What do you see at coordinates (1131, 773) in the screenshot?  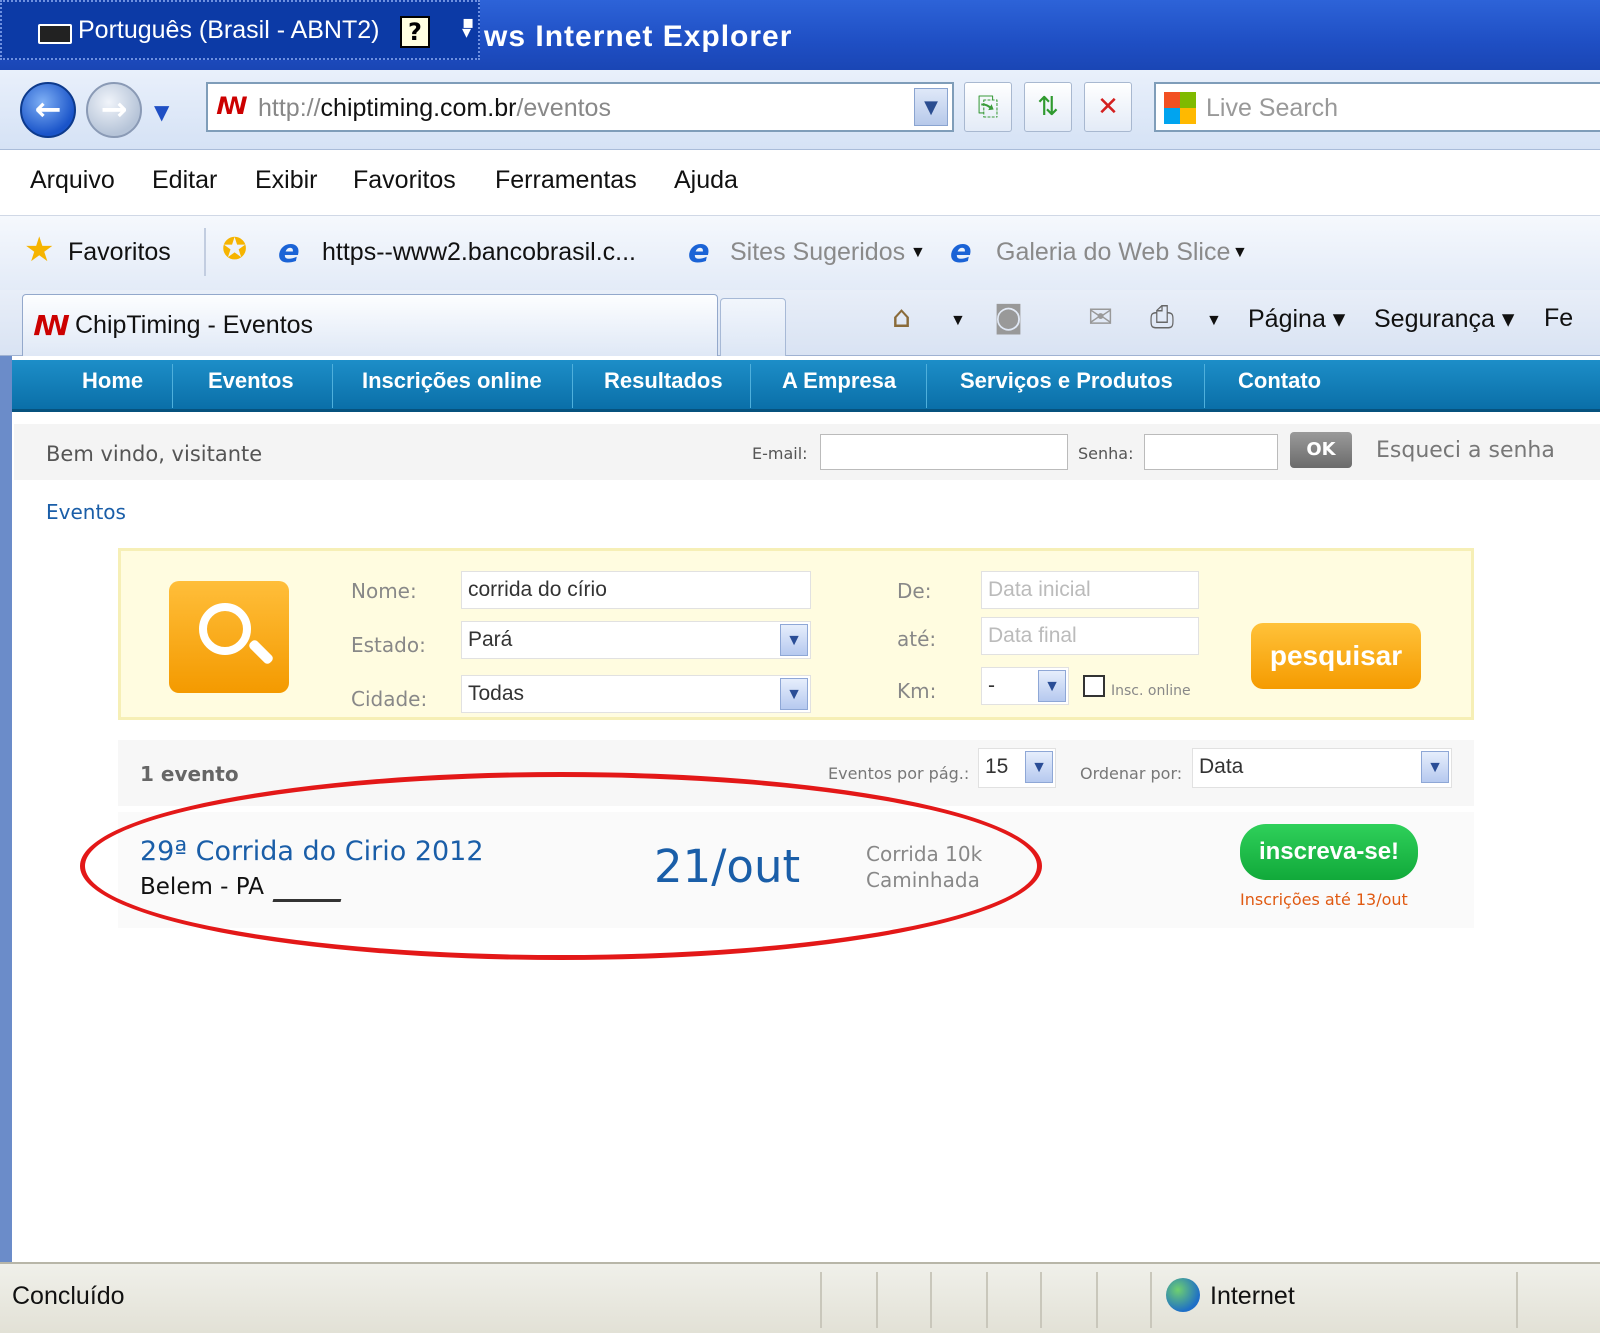 I see `order-label: Ordenar por:` at bounding box center [1131, 773].